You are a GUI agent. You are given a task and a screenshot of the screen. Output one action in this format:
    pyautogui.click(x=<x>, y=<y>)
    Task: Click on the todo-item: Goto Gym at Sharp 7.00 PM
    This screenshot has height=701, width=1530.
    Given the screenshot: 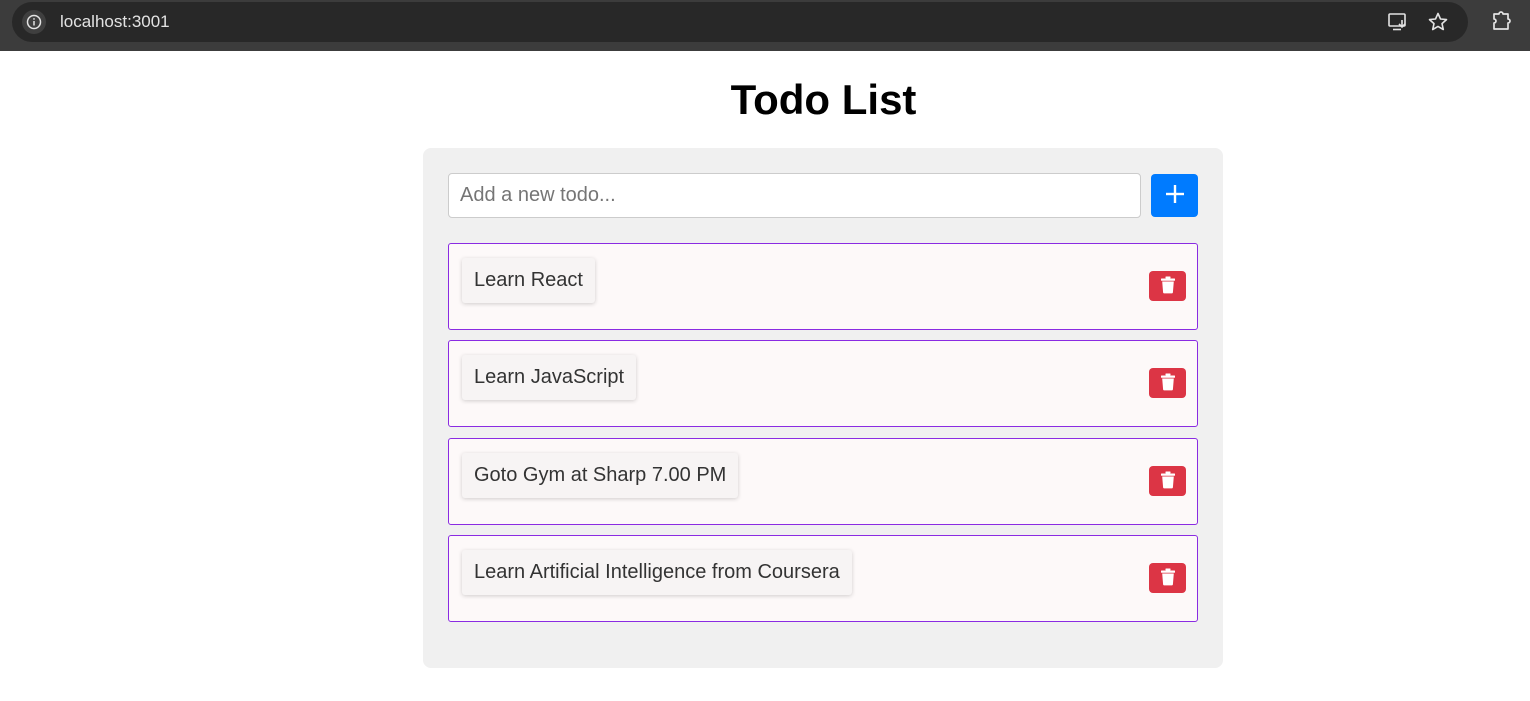 What is the action you would take?
    pyautogui.click(x=823, y=481)
    